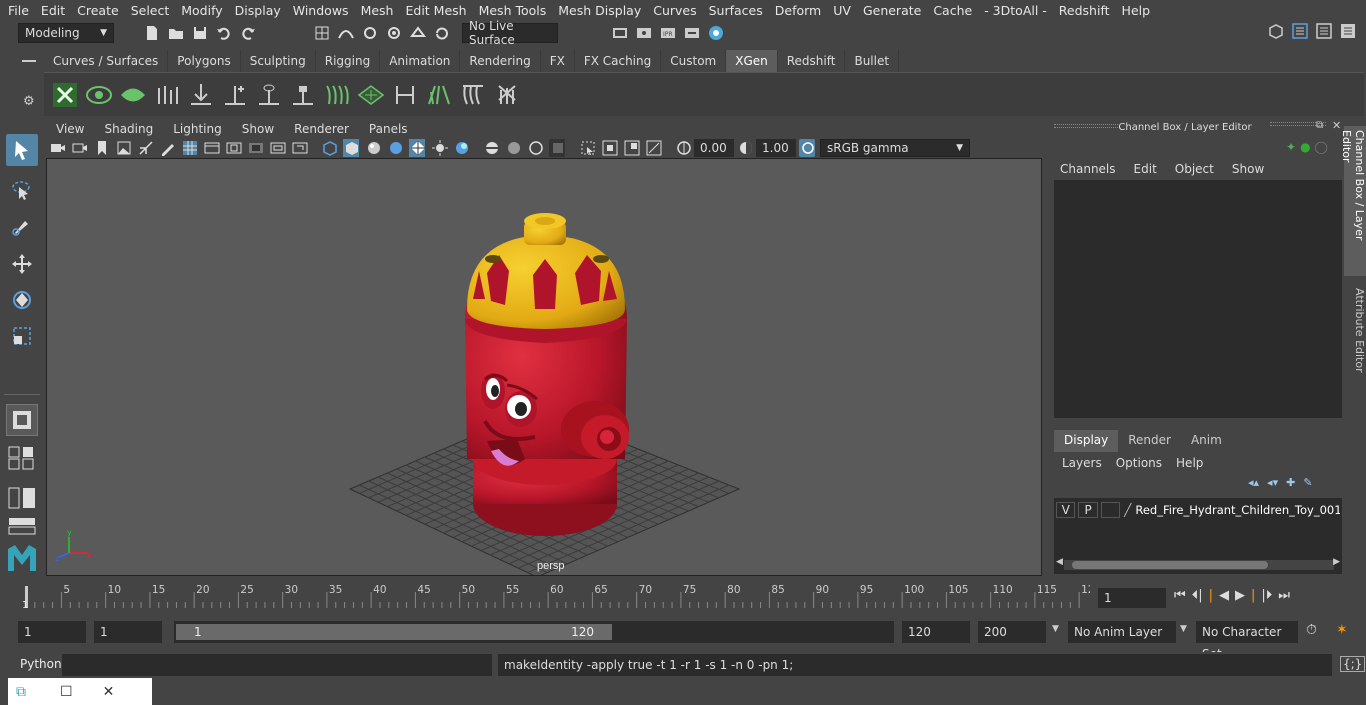 The width and height of the screenshot is (1366, 705). What do you see at coordinates (692, 33) in the screenshot?
I see `render-settings-icon` at bounding box center [692, 33].